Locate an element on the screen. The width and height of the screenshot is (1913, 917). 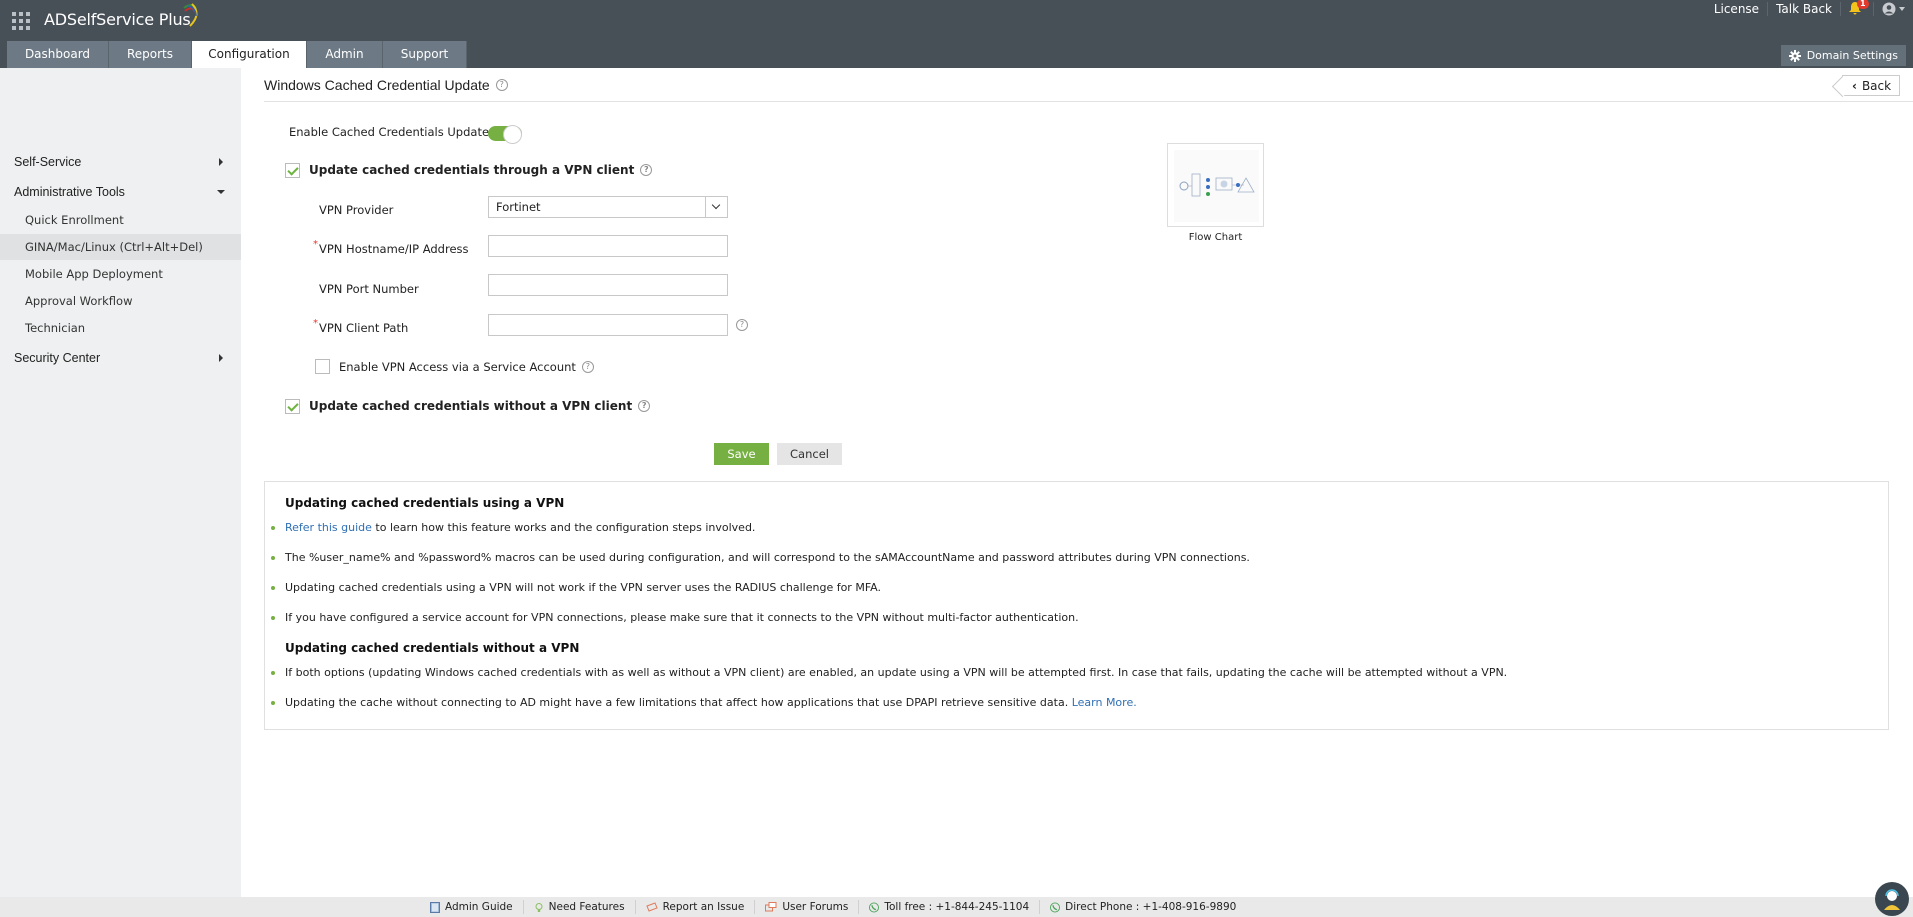
sidebar-item-label: Quick Enrollment is located at coordinates (74, 220).